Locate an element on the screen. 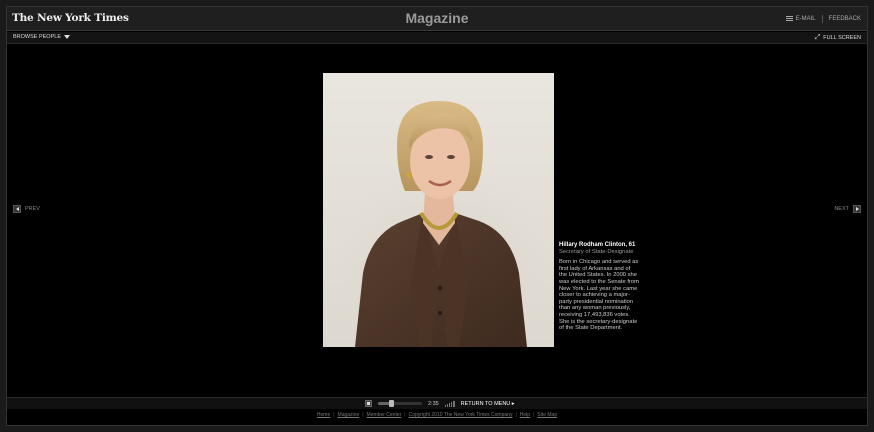  full-screen-label: FULL SCREEN is located at coordinates (842, 37).